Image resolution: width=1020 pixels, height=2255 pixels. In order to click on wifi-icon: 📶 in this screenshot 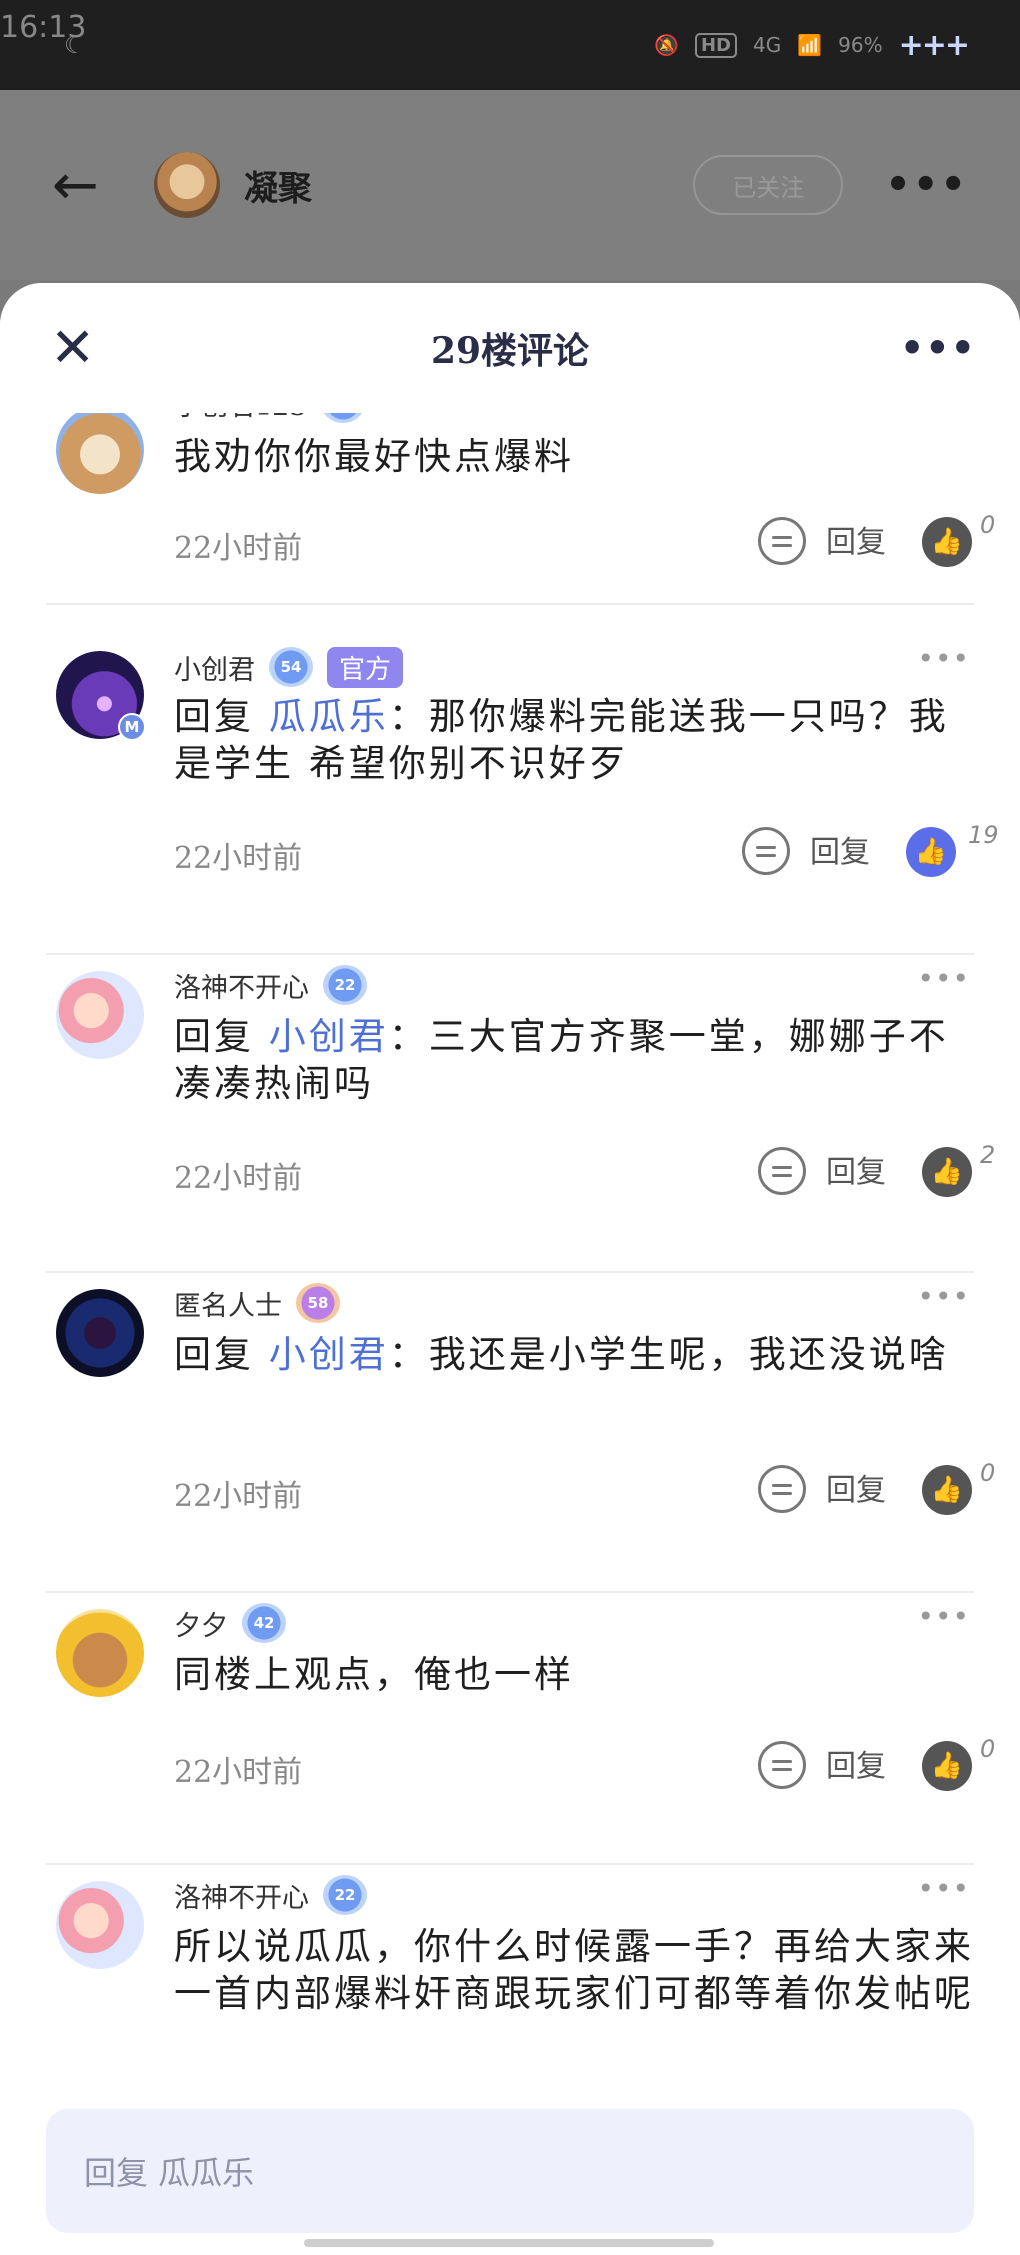, I will do `click(810, 45)`.